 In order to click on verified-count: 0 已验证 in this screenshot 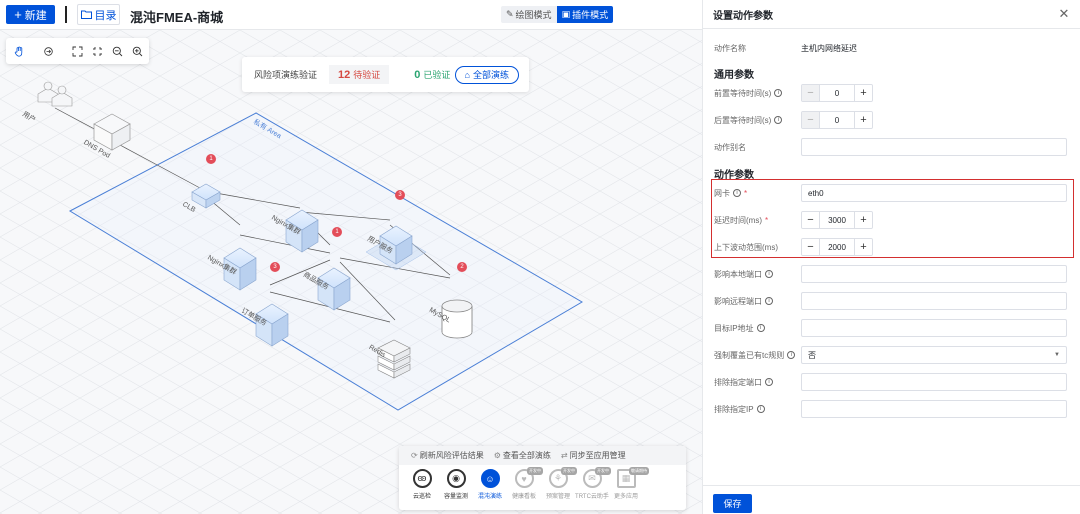, I will do `click(432, 74)`.